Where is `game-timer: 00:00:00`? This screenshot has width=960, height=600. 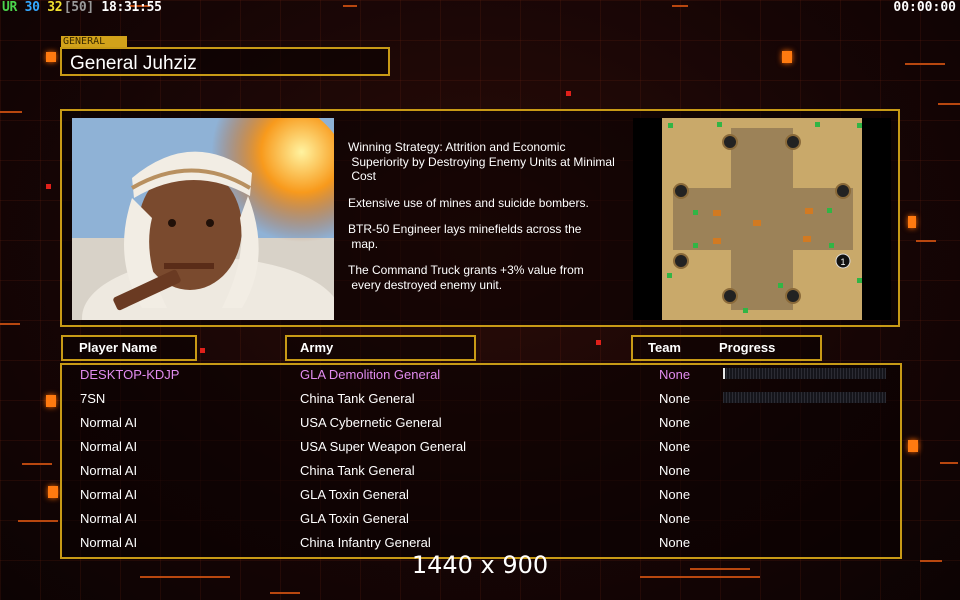 game-timer: 00:00:00 is located at coordinates (924, 7).